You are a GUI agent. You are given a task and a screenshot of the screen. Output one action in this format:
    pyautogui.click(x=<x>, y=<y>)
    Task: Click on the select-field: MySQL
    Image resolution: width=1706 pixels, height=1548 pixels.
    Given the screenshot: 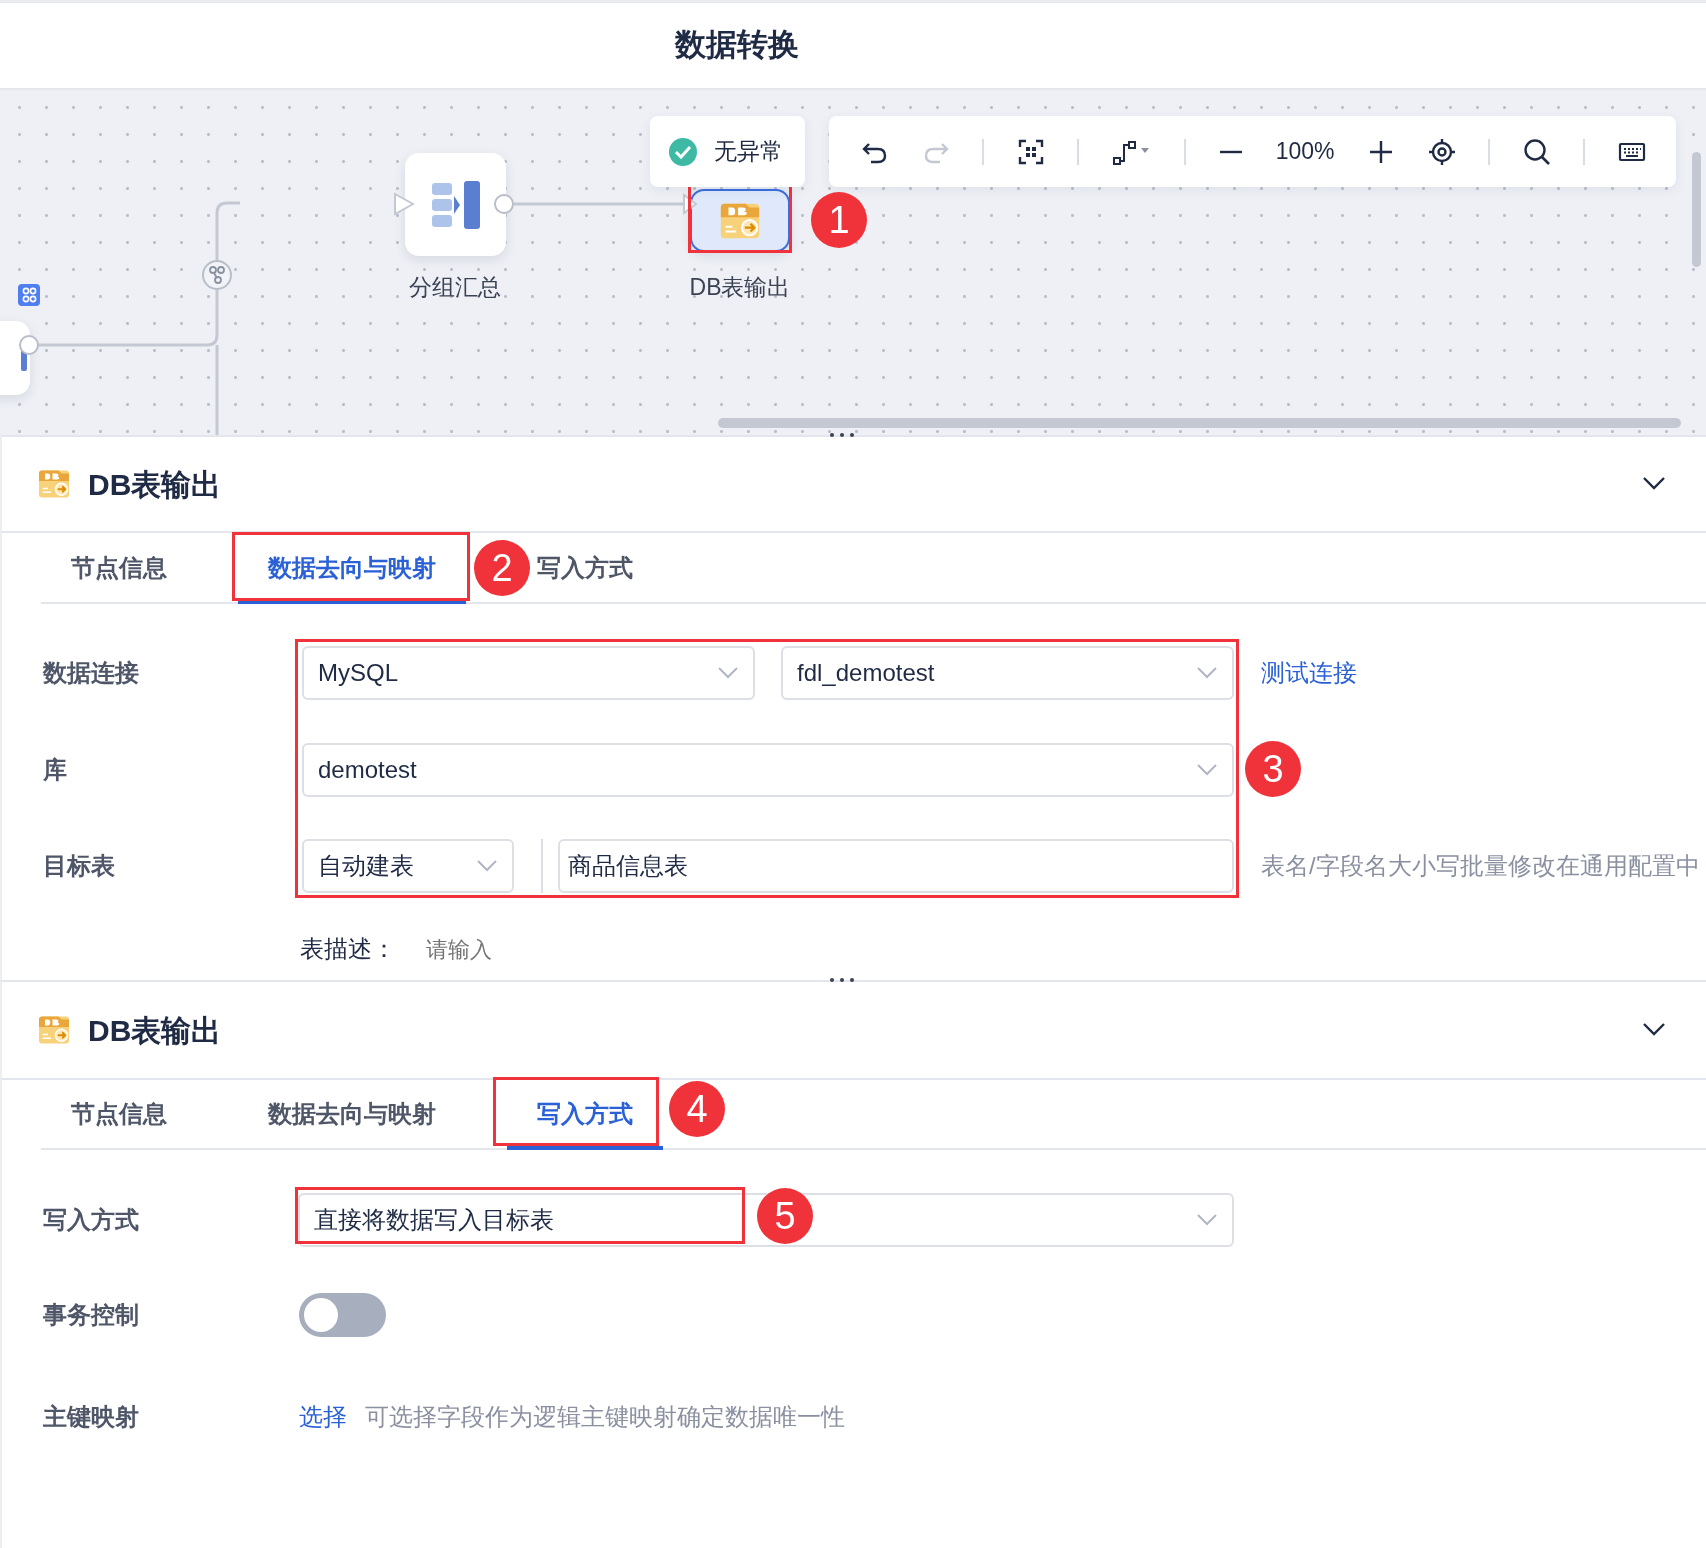 What is the action you would take?
    pyautogui.click(x=528, y=673)
    